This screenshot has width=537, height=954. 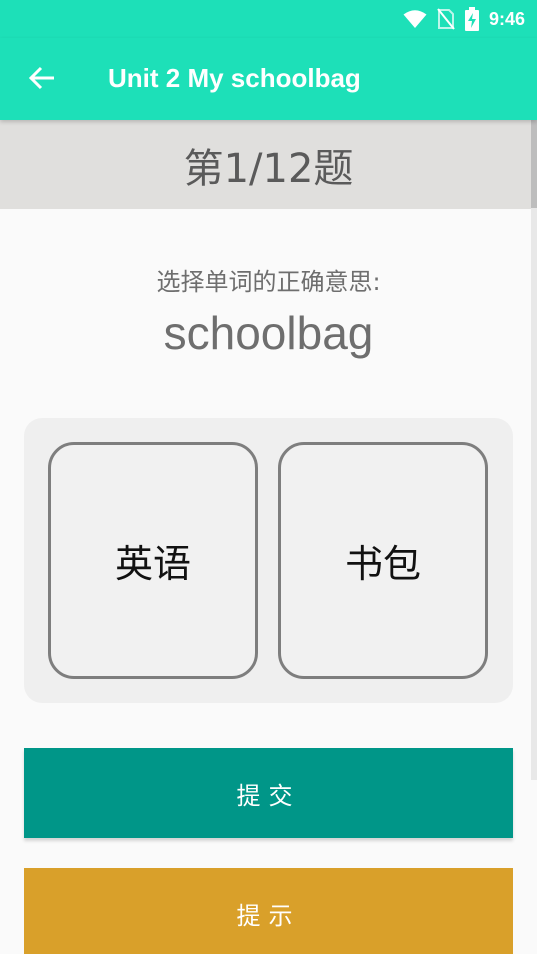 I want to click on question-counter: 第1/12题, so click(x=268, y=168).